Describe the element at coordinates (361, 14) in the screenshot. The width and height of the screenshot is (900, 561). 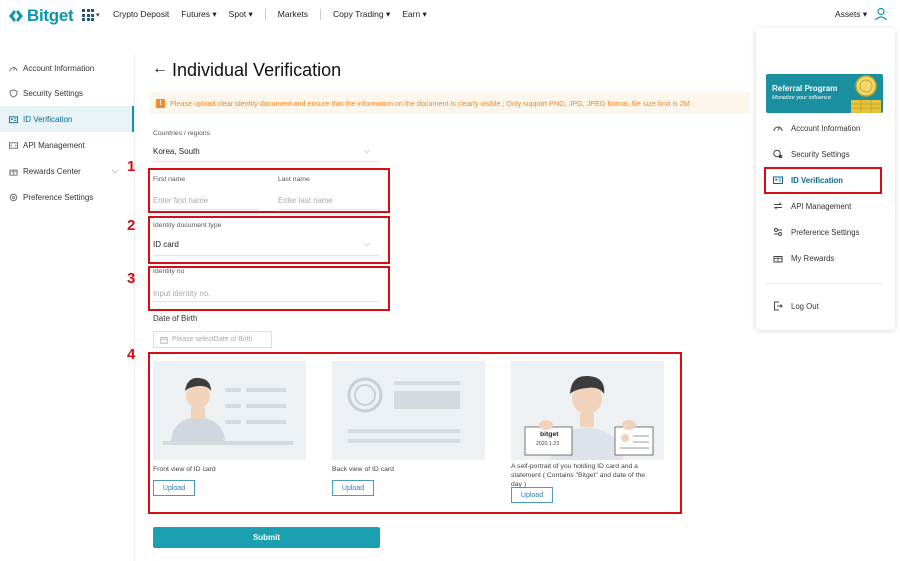
I see `nav-copy-trading: Copy Trading ▾` at that location.